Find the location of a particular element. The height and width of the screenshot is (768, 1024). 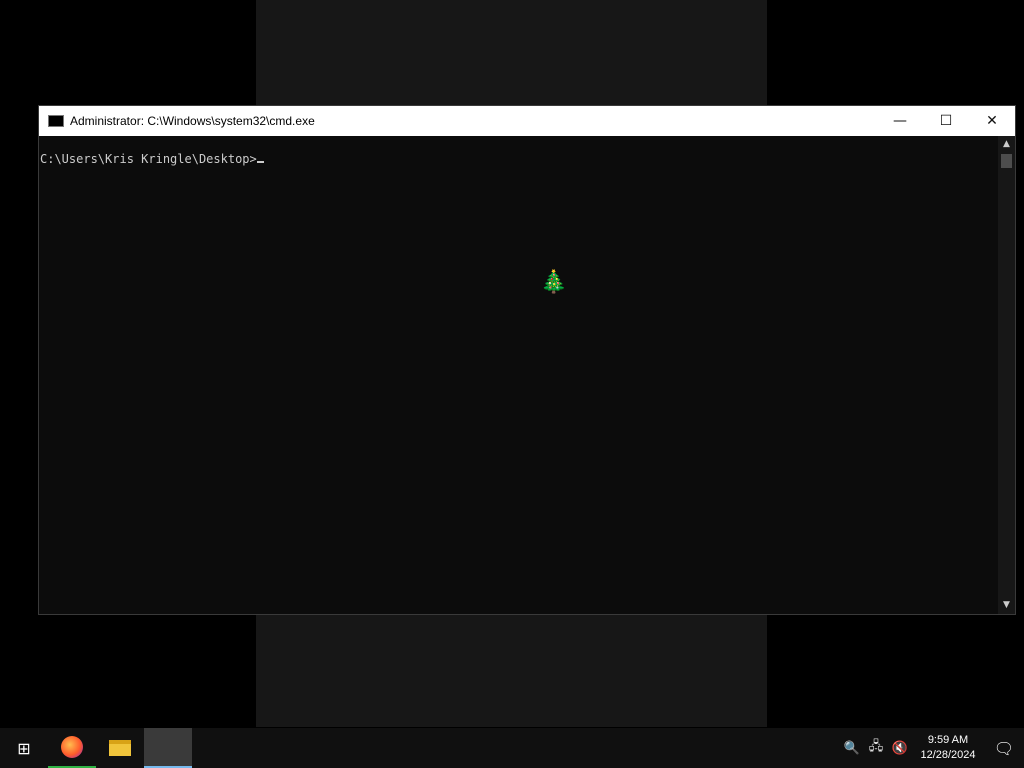

tree-cursor-icon: 🎄 is located at coordinates (554, 282).